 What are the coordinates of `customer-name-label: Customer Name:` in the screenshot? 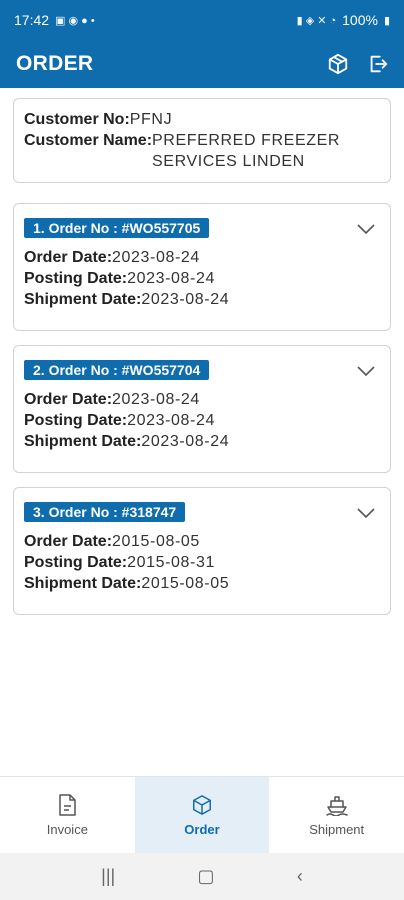 It's located at (88, 140).